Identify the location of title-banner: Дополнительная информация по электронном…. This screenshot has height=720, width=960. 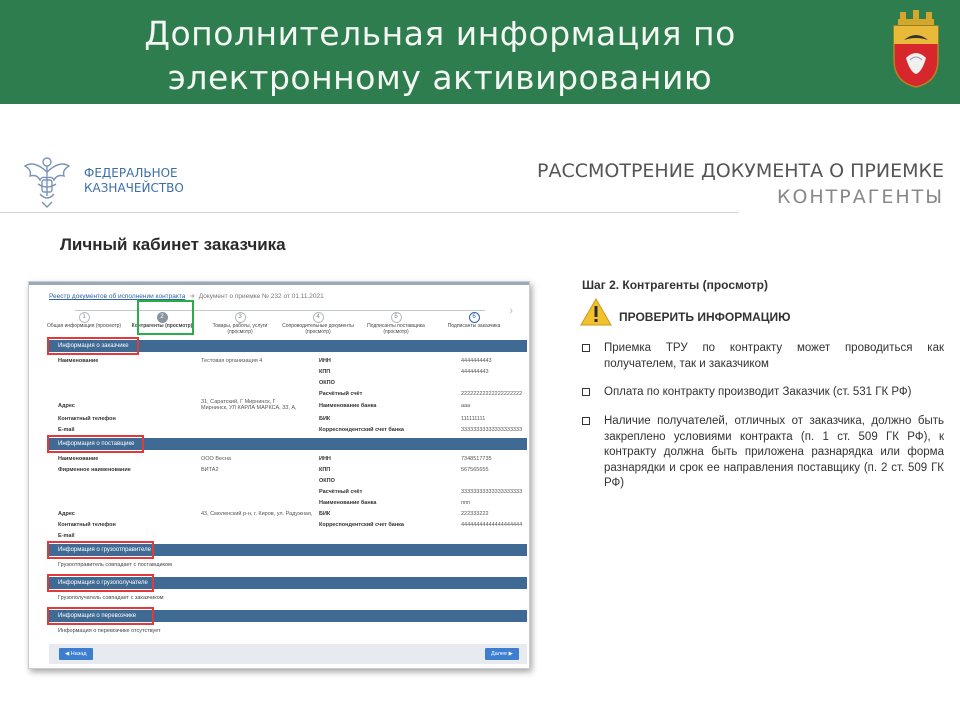
(480, 52).